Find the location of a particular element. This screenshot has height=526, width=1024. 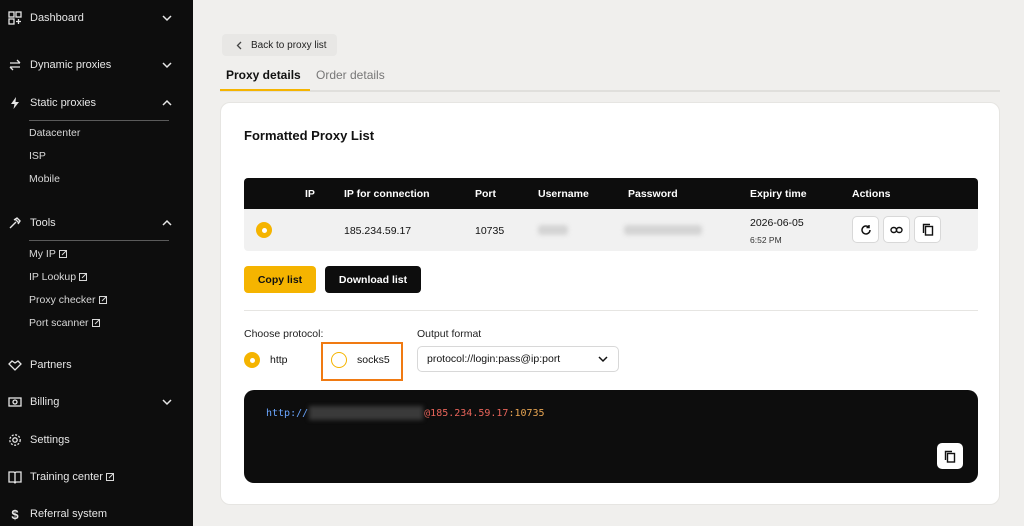

radio-unselected-icon is located at coordinates (339, 360).